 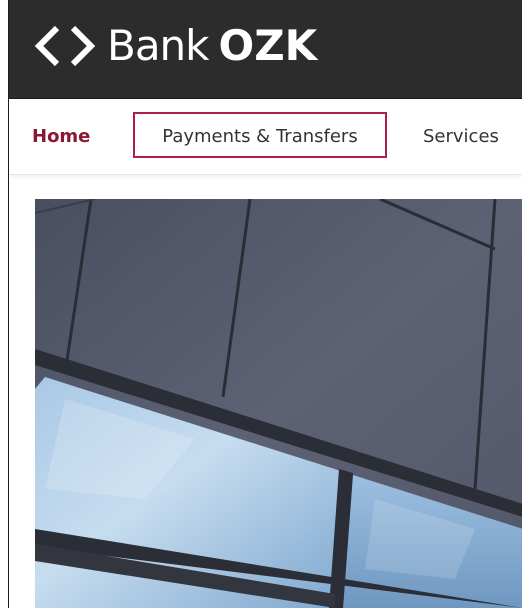 I want to click on nav-item-home: Home, so click(x=61, y=137).